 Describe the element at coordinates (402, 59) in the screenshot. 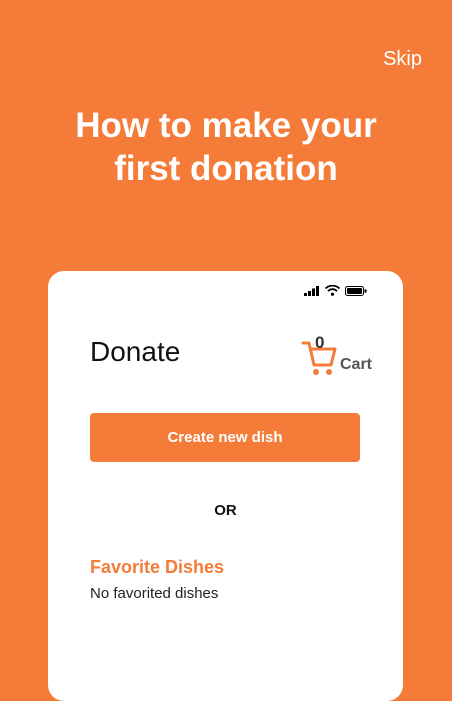

I see `skip-button: Skip` at that location.